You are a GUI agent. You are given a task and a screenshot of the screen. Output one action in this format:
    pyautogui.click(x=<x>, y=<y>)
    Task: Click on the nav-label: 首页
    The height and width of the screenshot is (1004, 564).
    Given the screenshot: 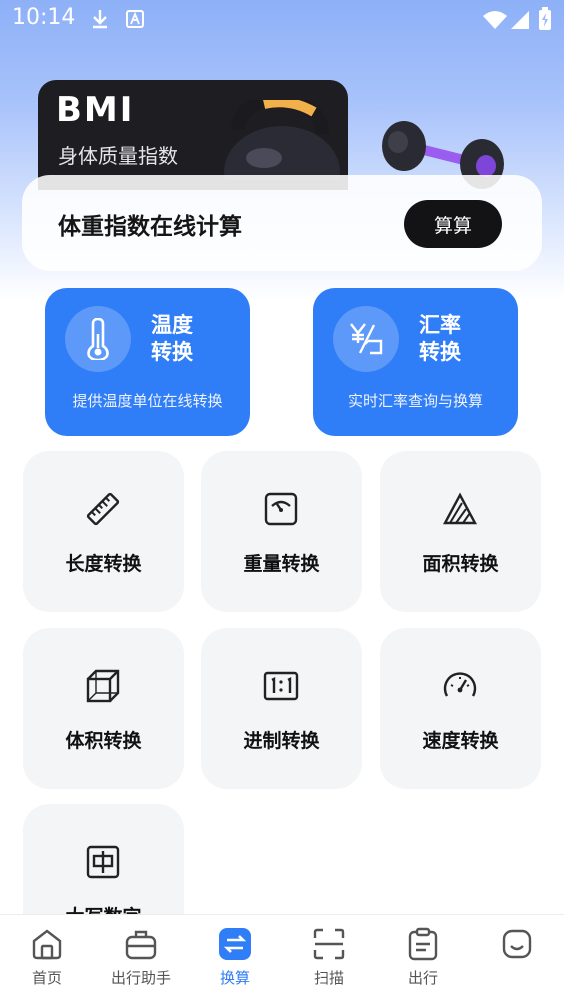 What is the action you would take?
    pyautogui.click(x=46, y=978)
    